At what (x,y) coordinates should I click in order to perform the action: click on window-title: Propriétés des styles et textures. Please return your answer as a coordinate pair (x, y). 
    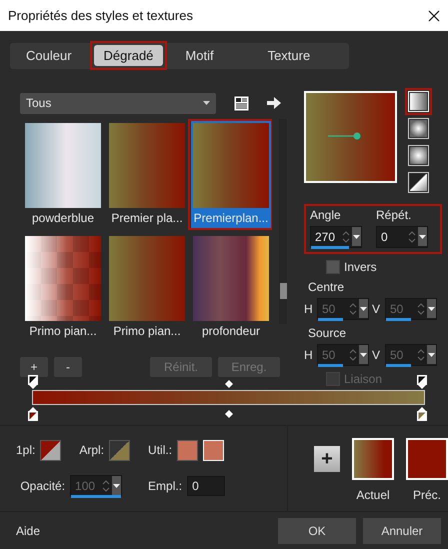
    Looking at the image, I should click on (100, 15).